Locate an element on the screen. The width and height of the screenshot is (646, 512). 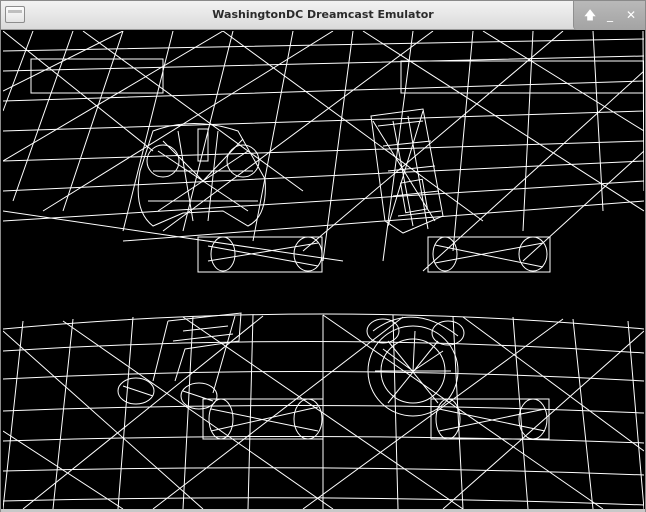
window-title: WashingtonDC Dreamcast Emulator is located at coordinates (323, 14).